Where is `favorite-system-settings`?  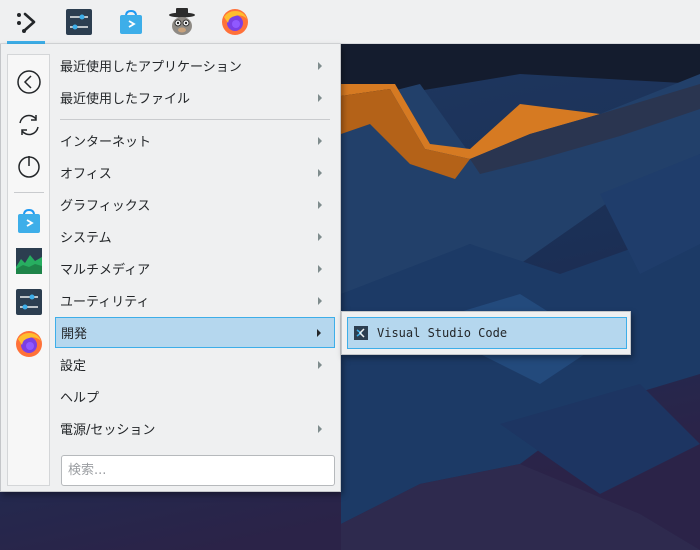
favorite-system-settings is located at coordinates (29, 302).